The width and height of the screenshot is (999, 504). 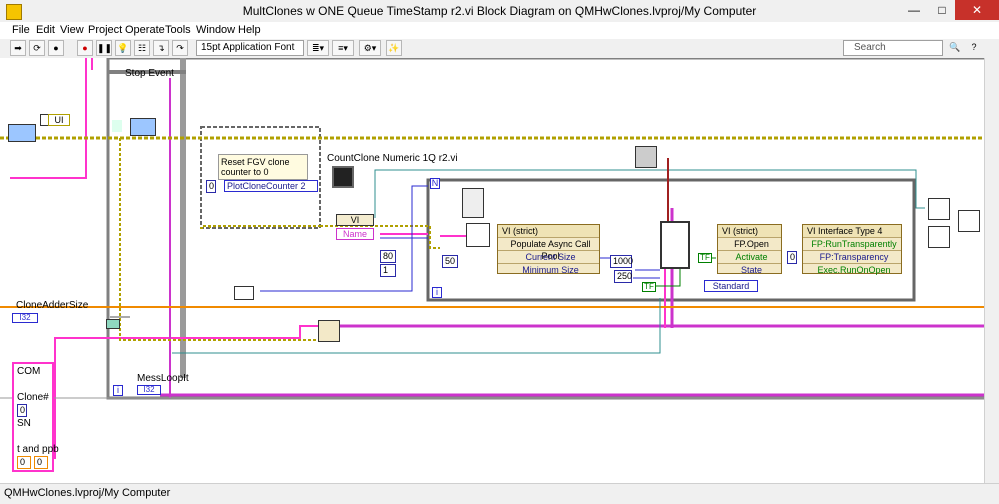 I want to click on exec-run-on-open-row: Exec.RunOnOpen, so click(x=852, y=269).